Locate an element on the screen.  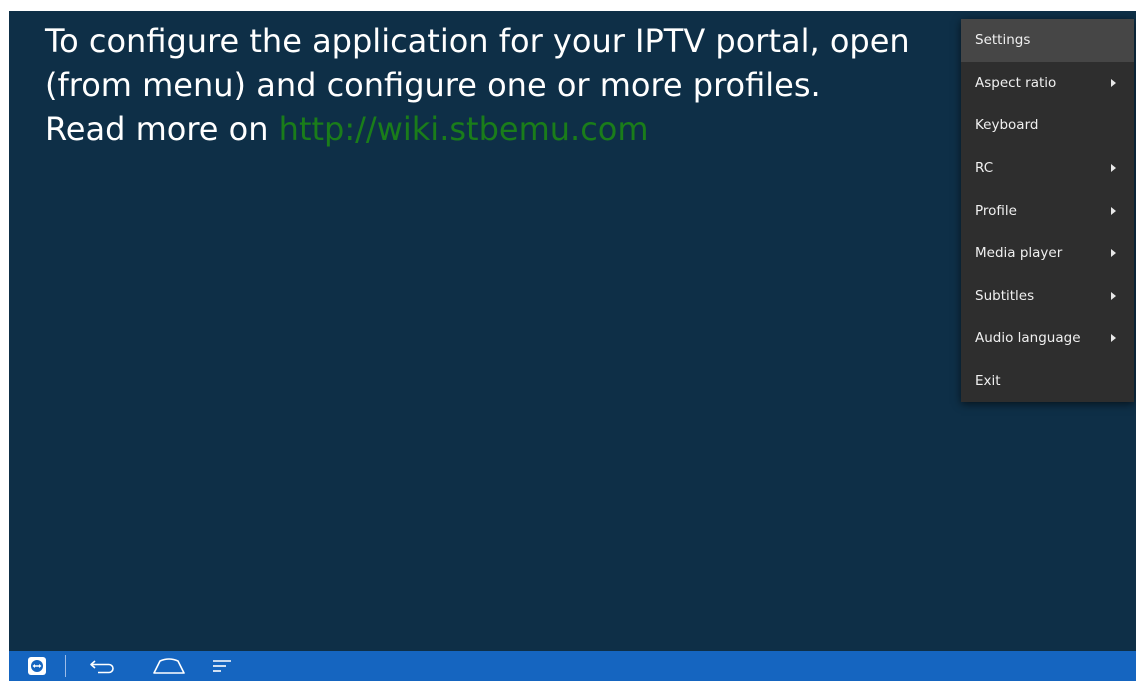
menu-item-aspect-ratio: Aspect ratio is located at coordinates (1047, 83).